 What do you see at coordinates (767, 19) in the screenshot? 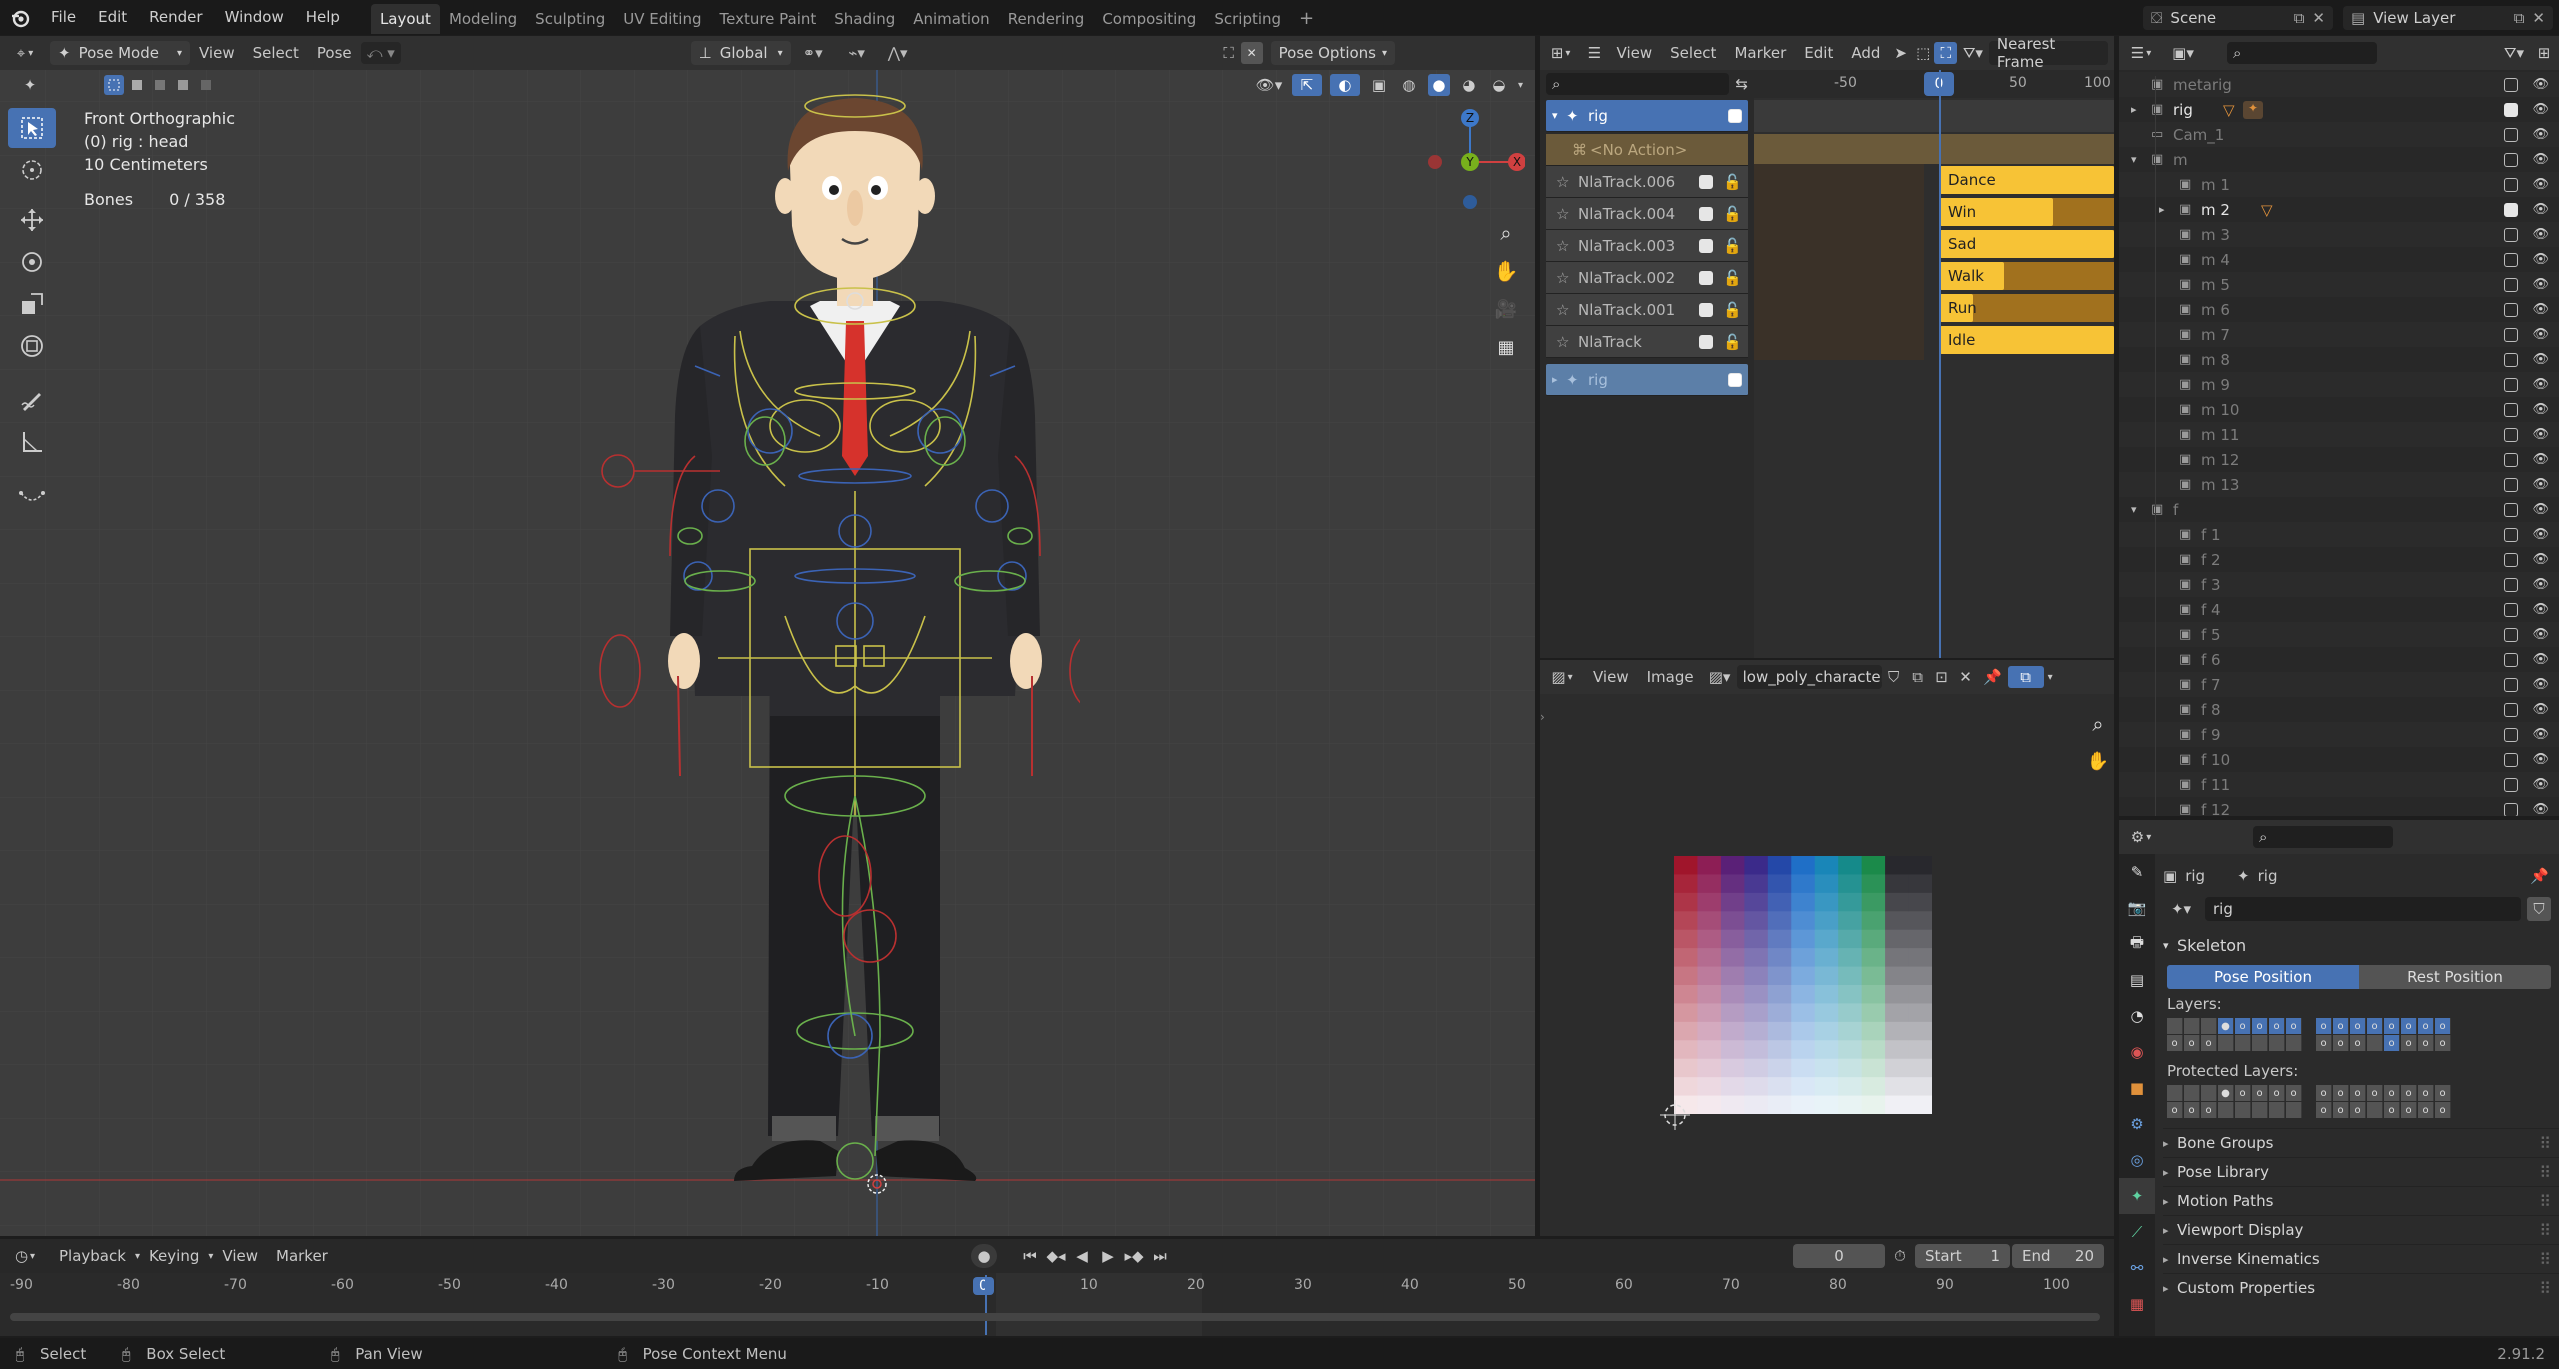
I see `tab-texture-paint: Texture Paint` at bounding box center [767, 19].